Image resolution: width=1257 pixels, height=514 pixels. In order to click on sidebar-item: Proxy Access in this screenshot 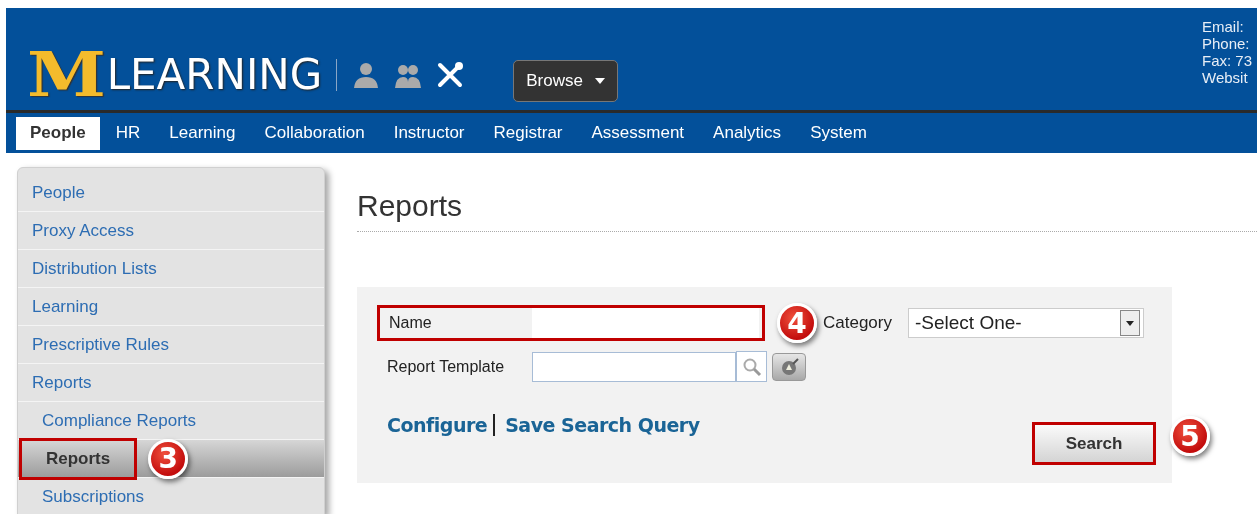, I will do `click(83, 230)`.